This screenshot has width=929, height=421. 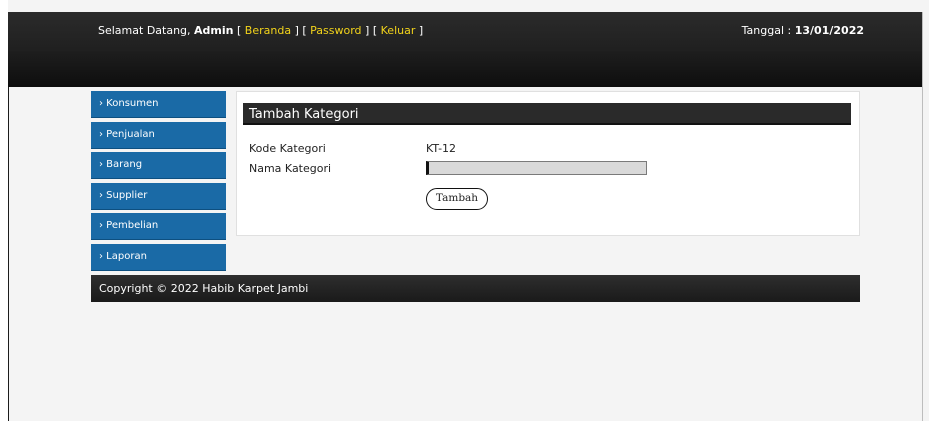 I want to click on sidebar-item-barang: › Barang, so click(x=158, y=165).